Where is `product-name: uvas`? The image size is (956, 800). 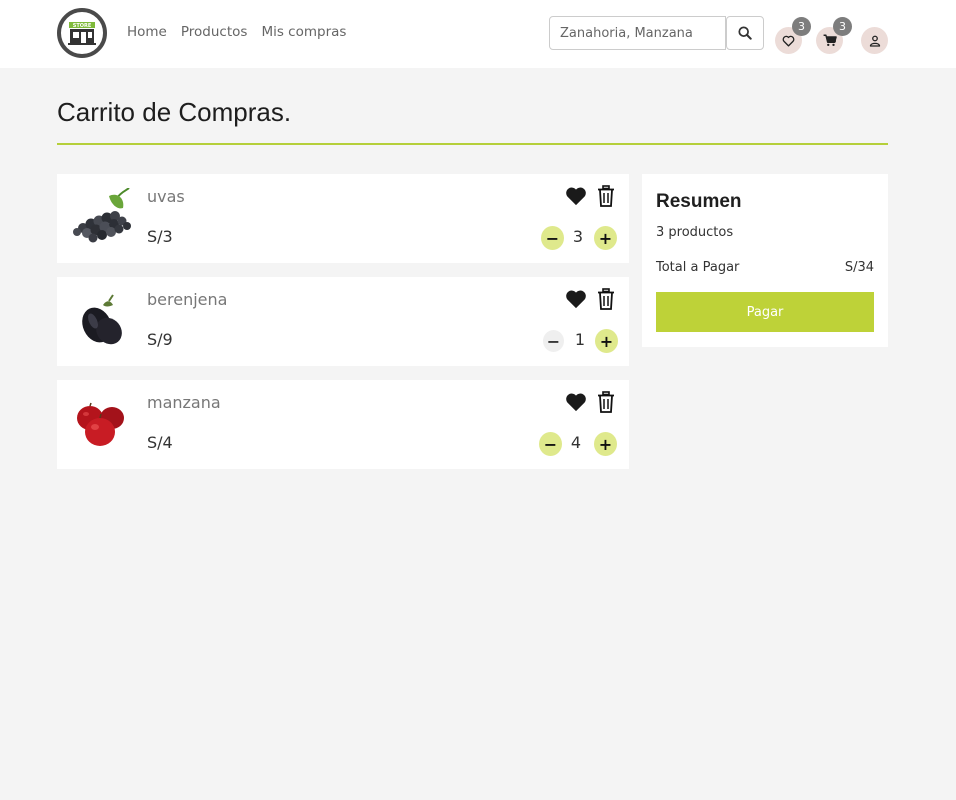 product-name: uvas is located at coordinates (166, 196).